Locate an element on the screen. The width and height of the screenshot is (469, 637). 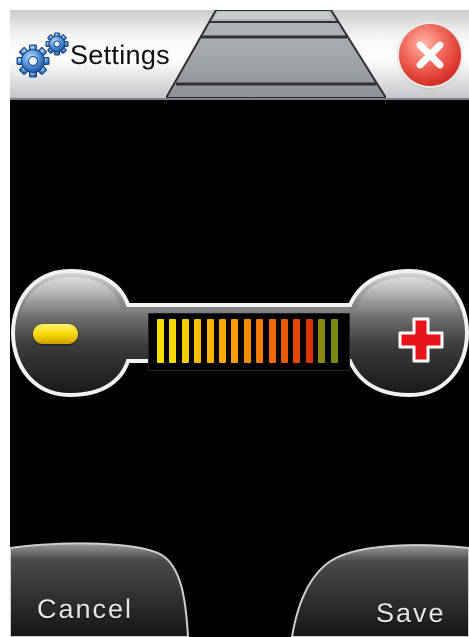
save-button: Save is located at coordinates (379, 589).